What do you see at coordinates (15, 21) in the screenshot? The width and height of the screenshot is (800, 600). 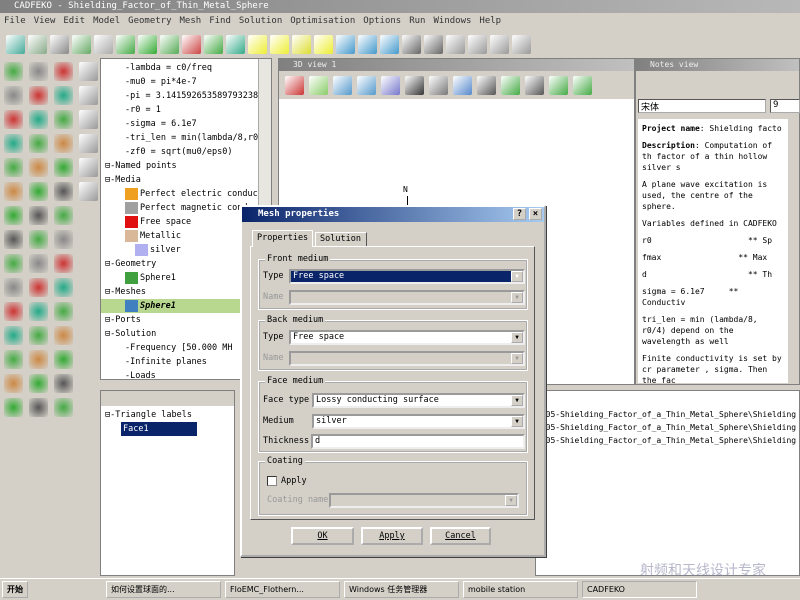 I see `menu-file: File` at bounding box center [15, 21].